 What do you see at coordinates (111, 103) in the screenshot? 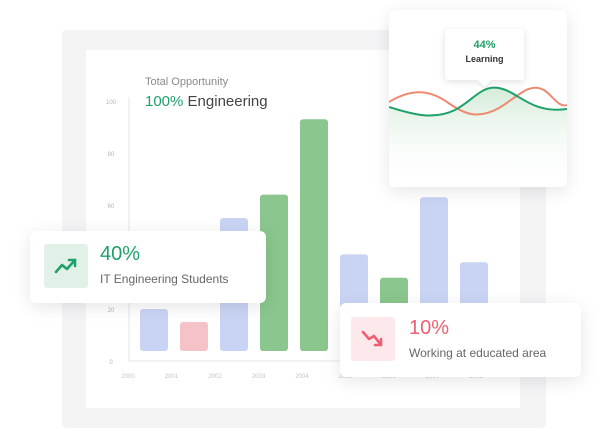
I see `y-tick-label: 100` at bounding box center [111, 103].